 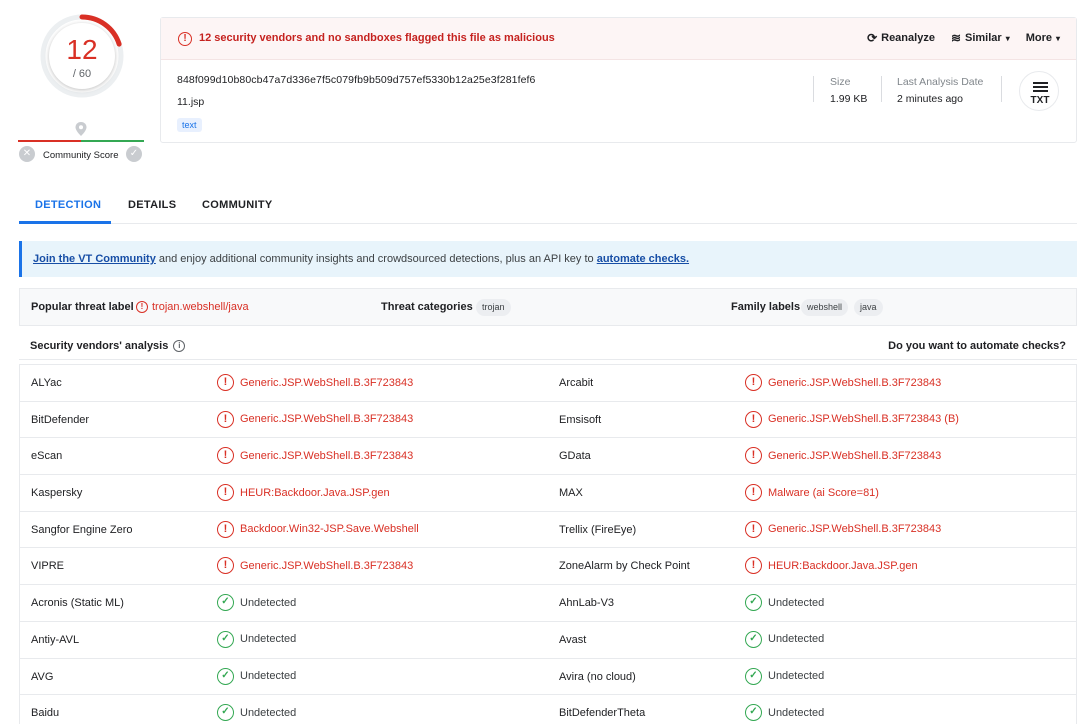 What do you see at coordinates (955, 38) in the screenshot?
I see `similar-icon: ≋` at bounding box center [955, 38].